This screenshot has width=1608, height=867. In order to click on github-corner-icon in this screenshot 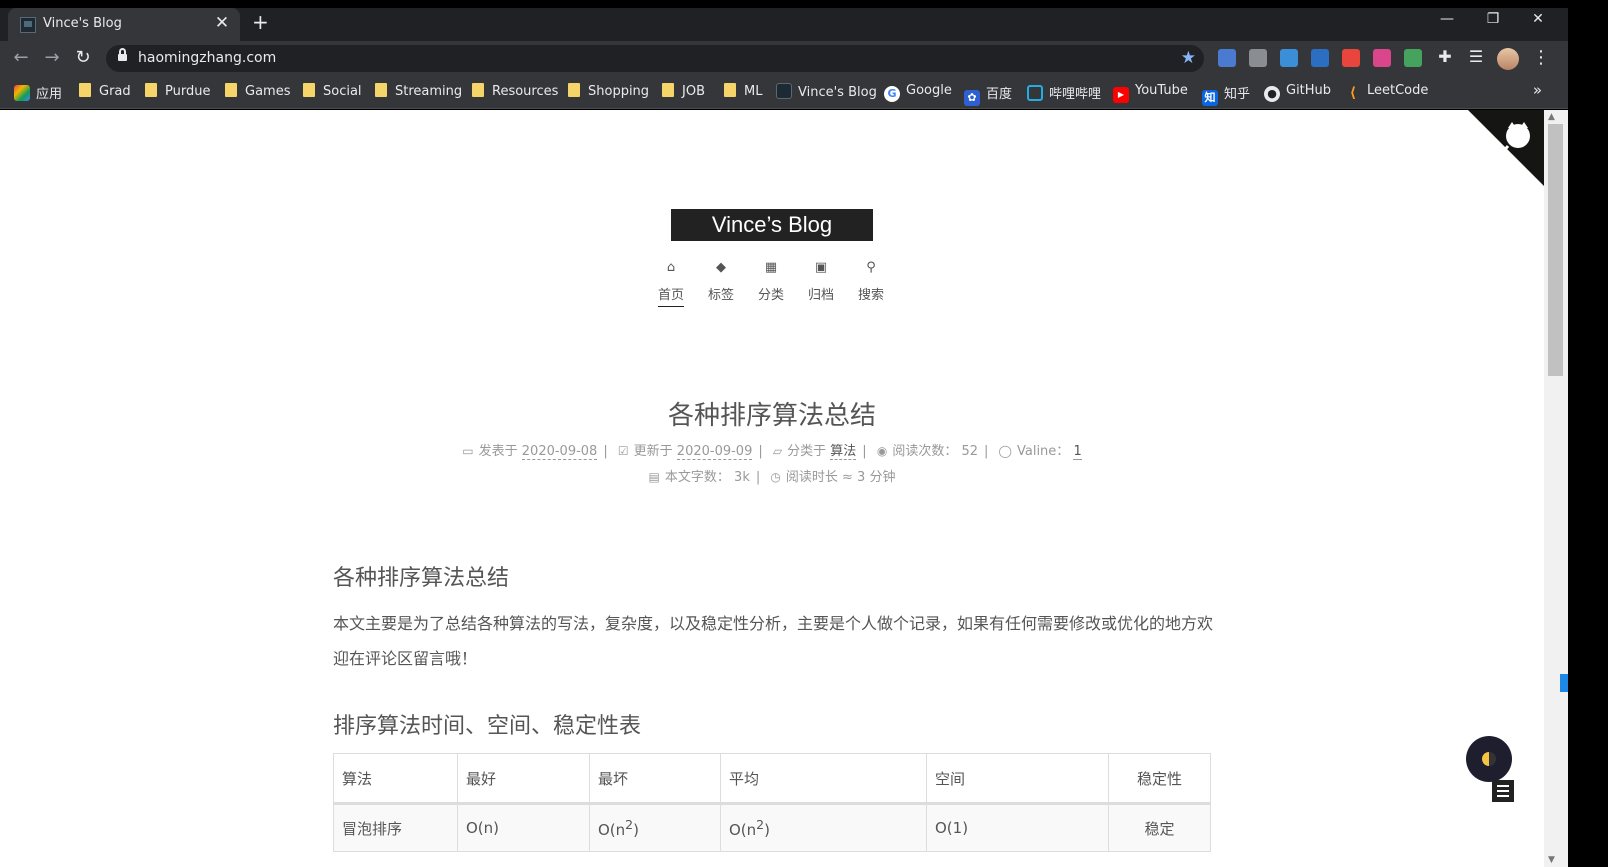, I will do `click(1506, 148)`.